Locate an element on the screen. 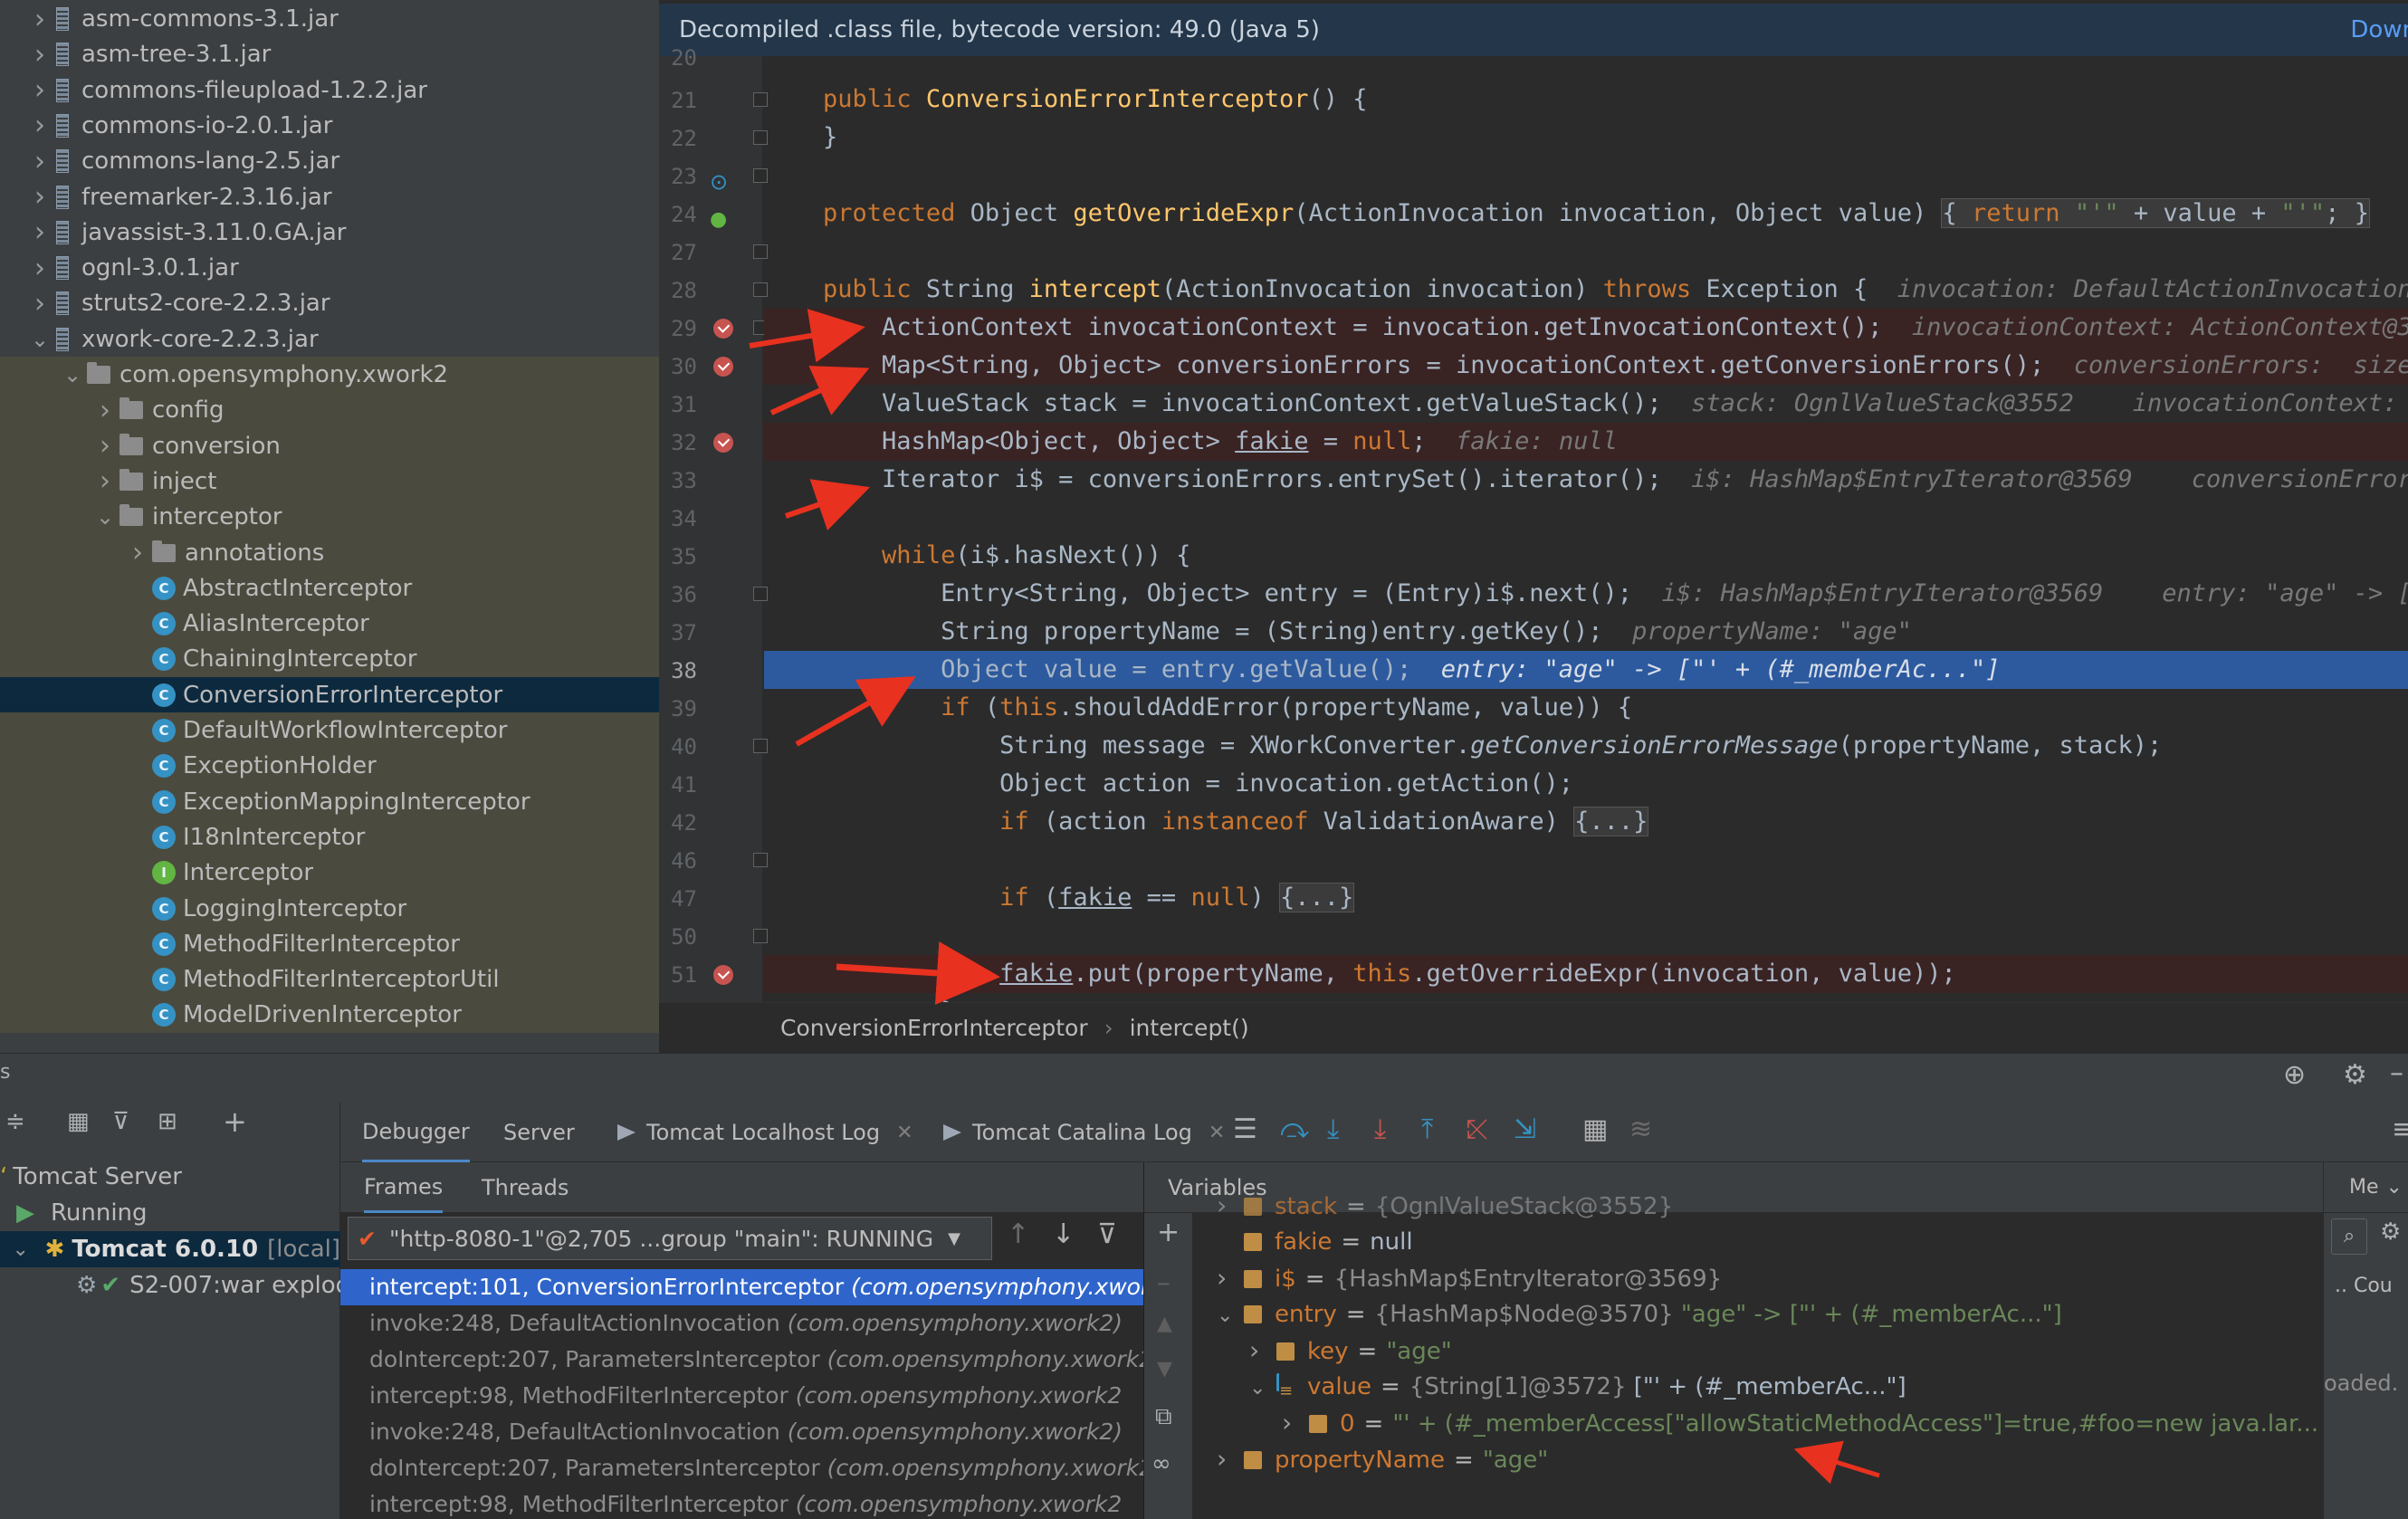 The width and height of the screenshot is (2408, 1519). variable-row: › stack = {OgnlValueStack@3552} is located at coordinates (1758, 1206).